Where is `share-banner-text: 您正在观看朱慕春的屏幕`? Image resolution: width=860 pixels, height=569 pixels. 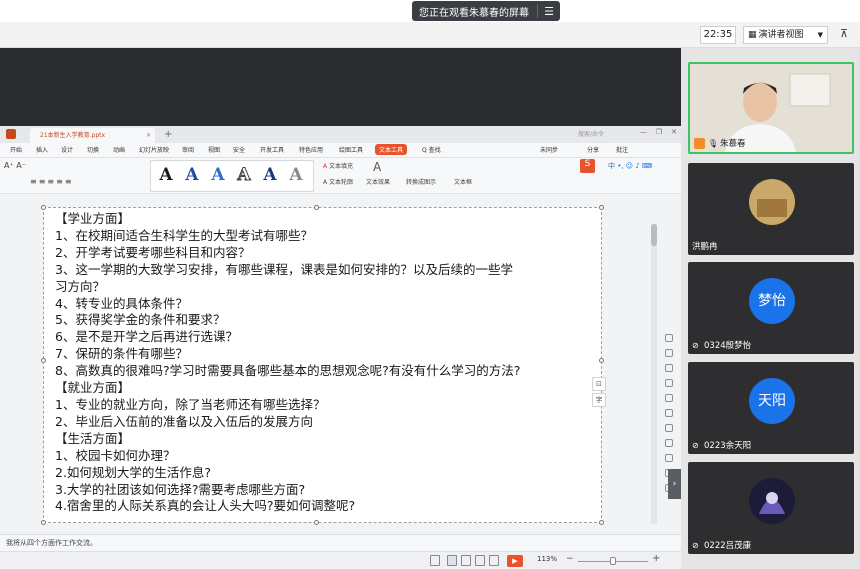
share-banner-text: 您正在观看朱慕春的屏幕 is located at coordinates (474, 13).